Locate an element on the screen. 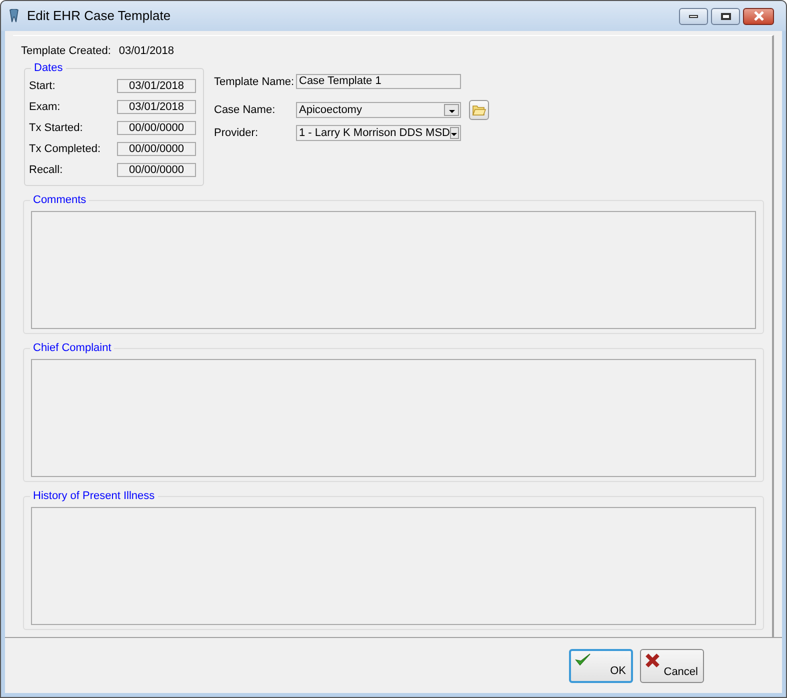  maximize-button is located at coordinates (725, 16).